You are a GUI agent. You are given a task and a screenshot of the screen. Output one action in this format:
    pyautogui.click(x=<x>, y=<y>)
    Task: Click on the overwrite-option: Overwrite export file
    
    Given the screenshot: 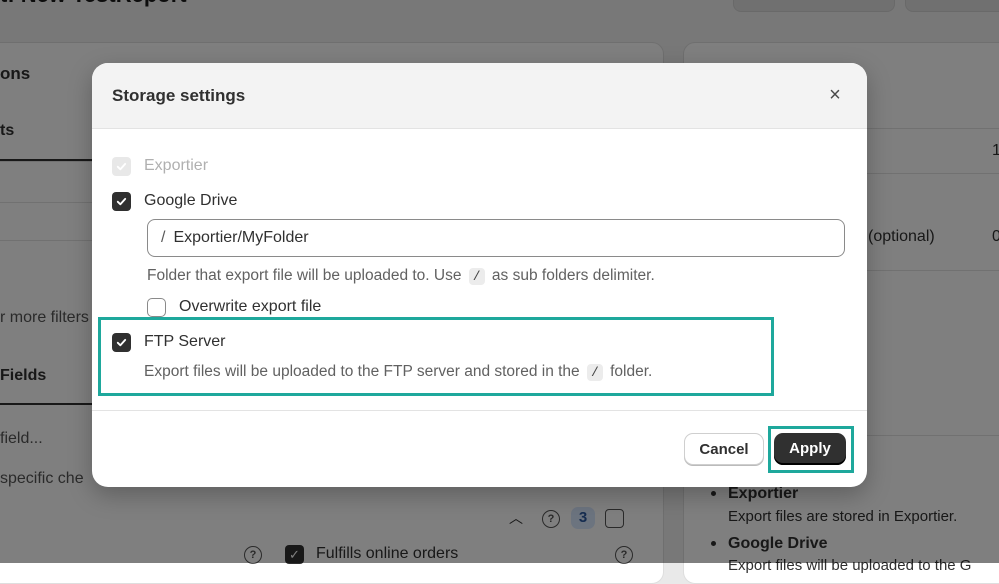 What is the action you would take?
    pyautogui.click(x=234, y=307)
    